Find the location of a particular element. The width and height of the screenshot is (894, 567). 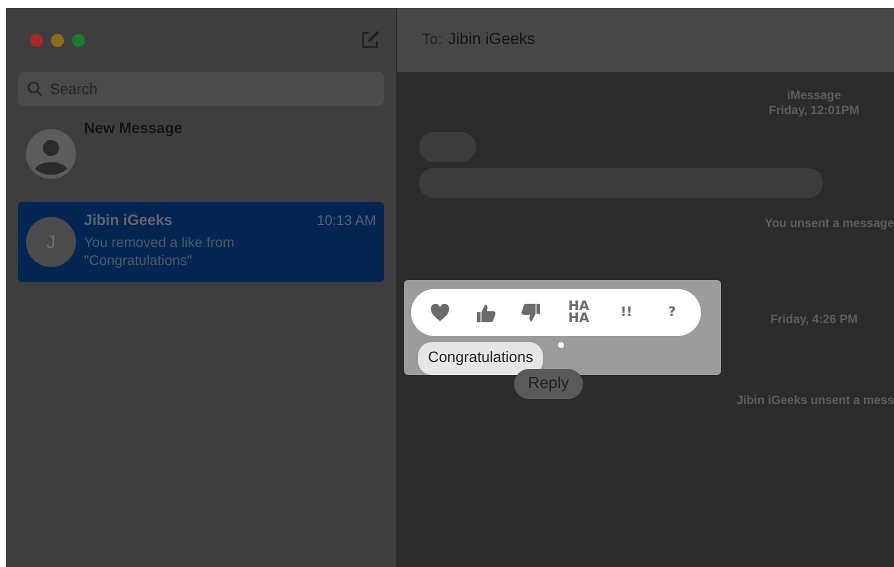

search-icon is located at coordinates (35, 89).